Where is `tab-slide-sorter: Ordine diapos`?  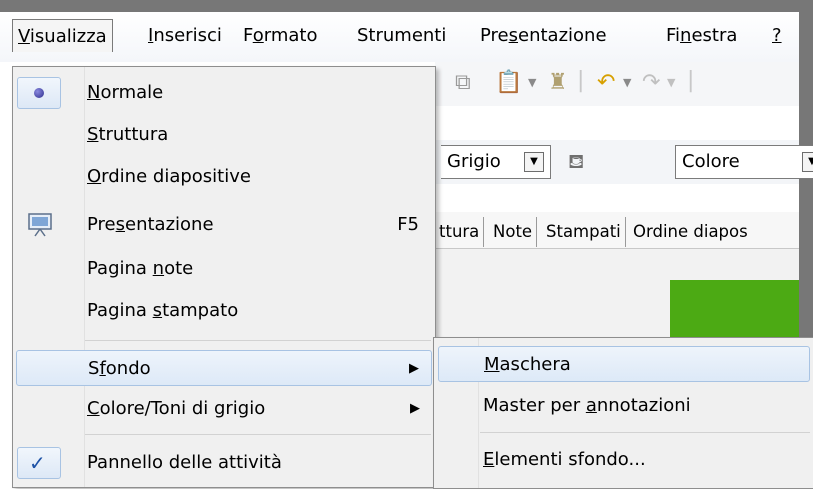 tab-slide-sorter: Ordine diapos is located at coordinates (690, 232).